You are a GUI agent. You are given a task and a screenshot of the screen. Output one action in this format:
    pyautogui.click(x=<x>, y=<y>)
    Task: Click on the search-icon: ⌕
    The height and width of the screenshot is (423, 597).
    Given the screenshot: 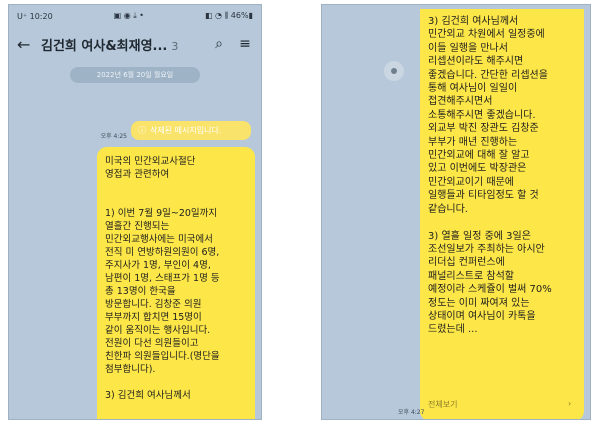 What is the action you would take?
    pyautogui.click(x=219, y=44)
    